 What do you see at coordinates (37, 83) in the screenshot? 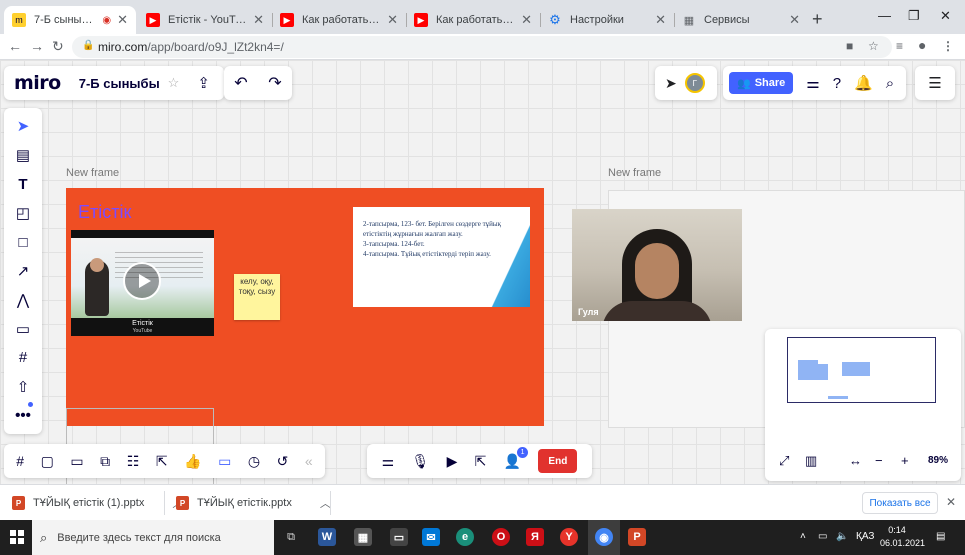
I see `miro-logo: miro` at bounding box center [37, 83].